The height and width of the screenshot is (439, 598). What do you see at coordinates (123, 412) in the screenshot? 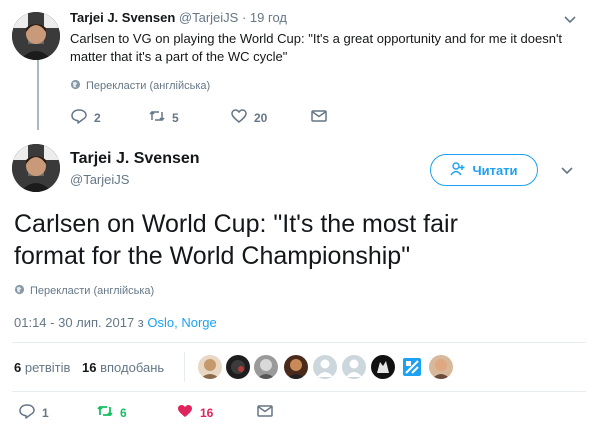
I see `retweet-count: 6` at bounding box center [123, 412].